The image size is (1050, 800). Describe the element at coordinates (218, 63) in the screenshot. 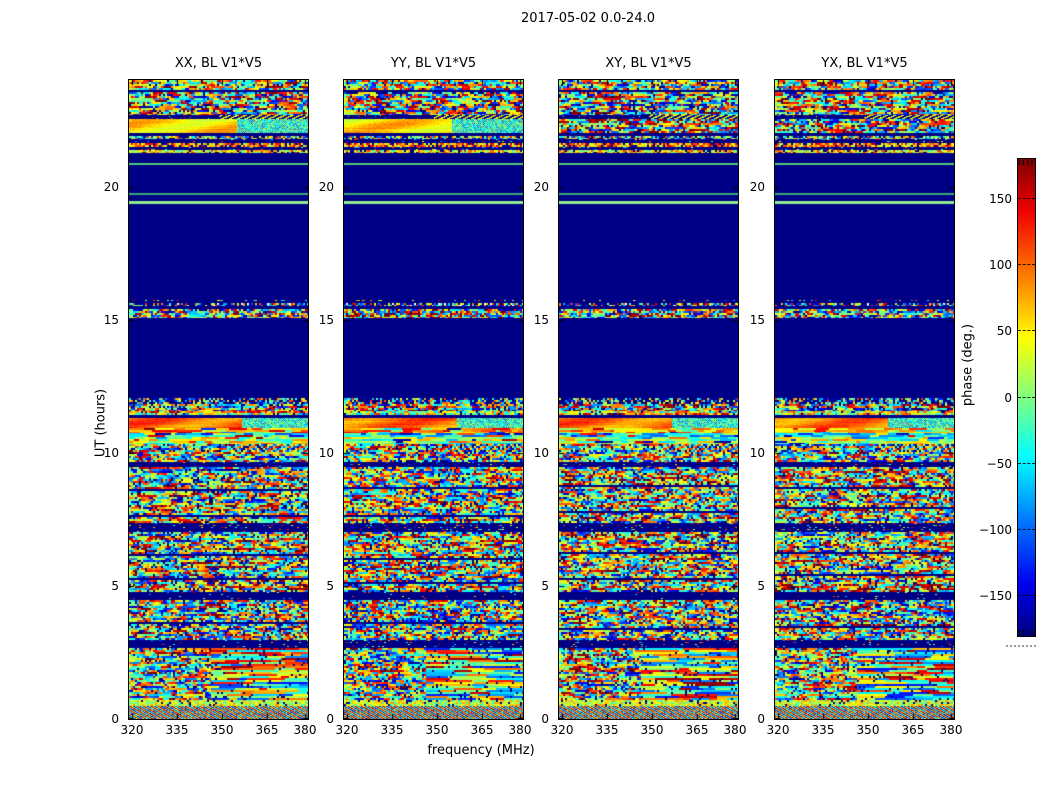

I see `panel-title-xx: XX, BL V1*V5` at that location.